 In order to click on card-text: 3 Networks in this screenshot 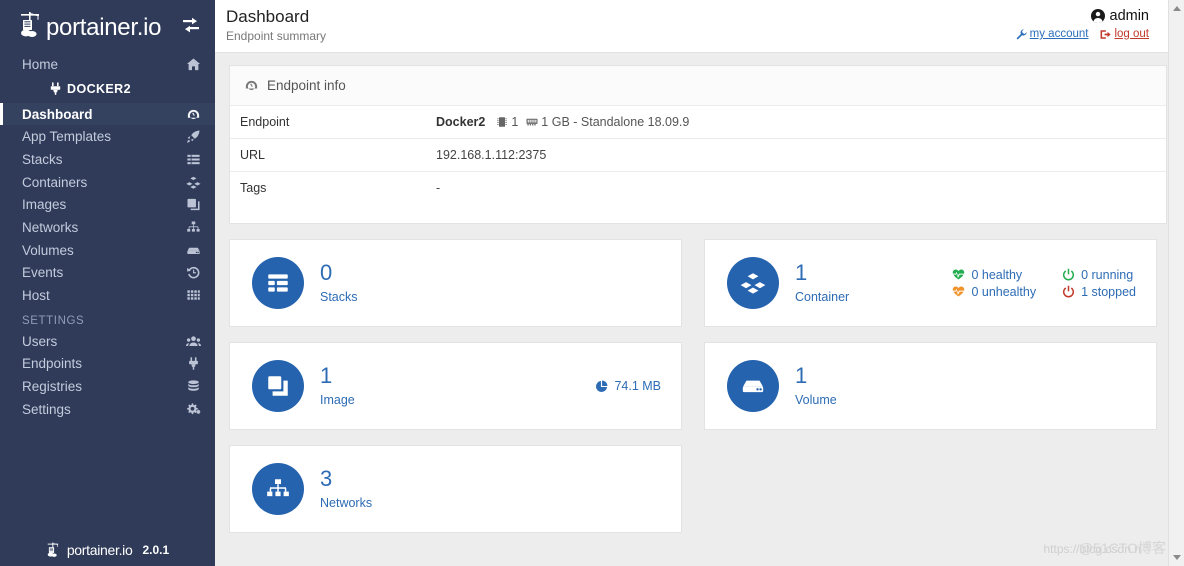, I will do `click(346, 488)`.